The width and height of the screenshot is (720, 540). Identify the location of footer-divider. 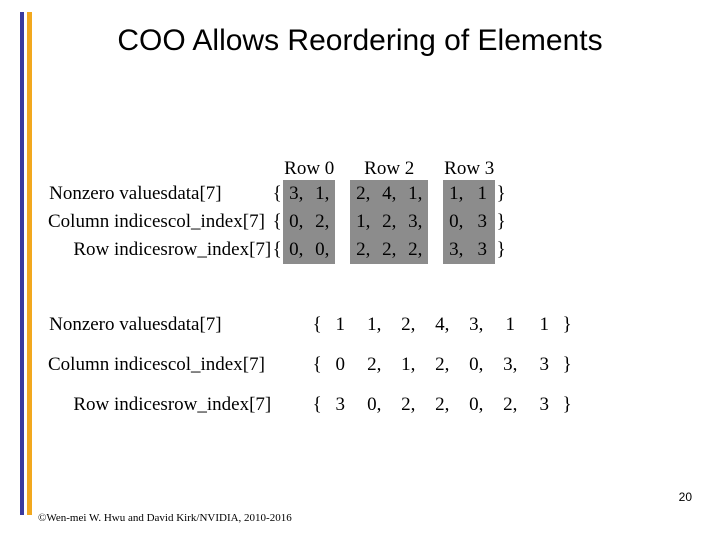
(368, 531).